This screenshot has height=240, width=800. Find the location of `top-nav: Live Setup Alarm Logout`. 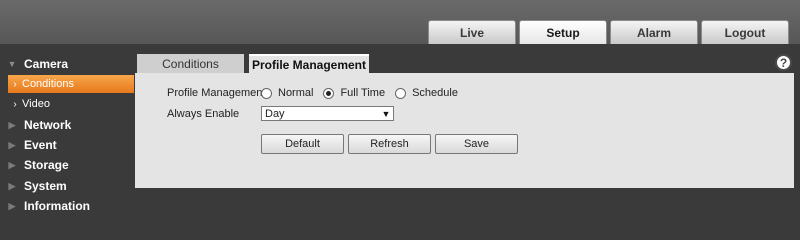

top-nav: Live Setup Alarm Logout is located at coordinates (608, 32).